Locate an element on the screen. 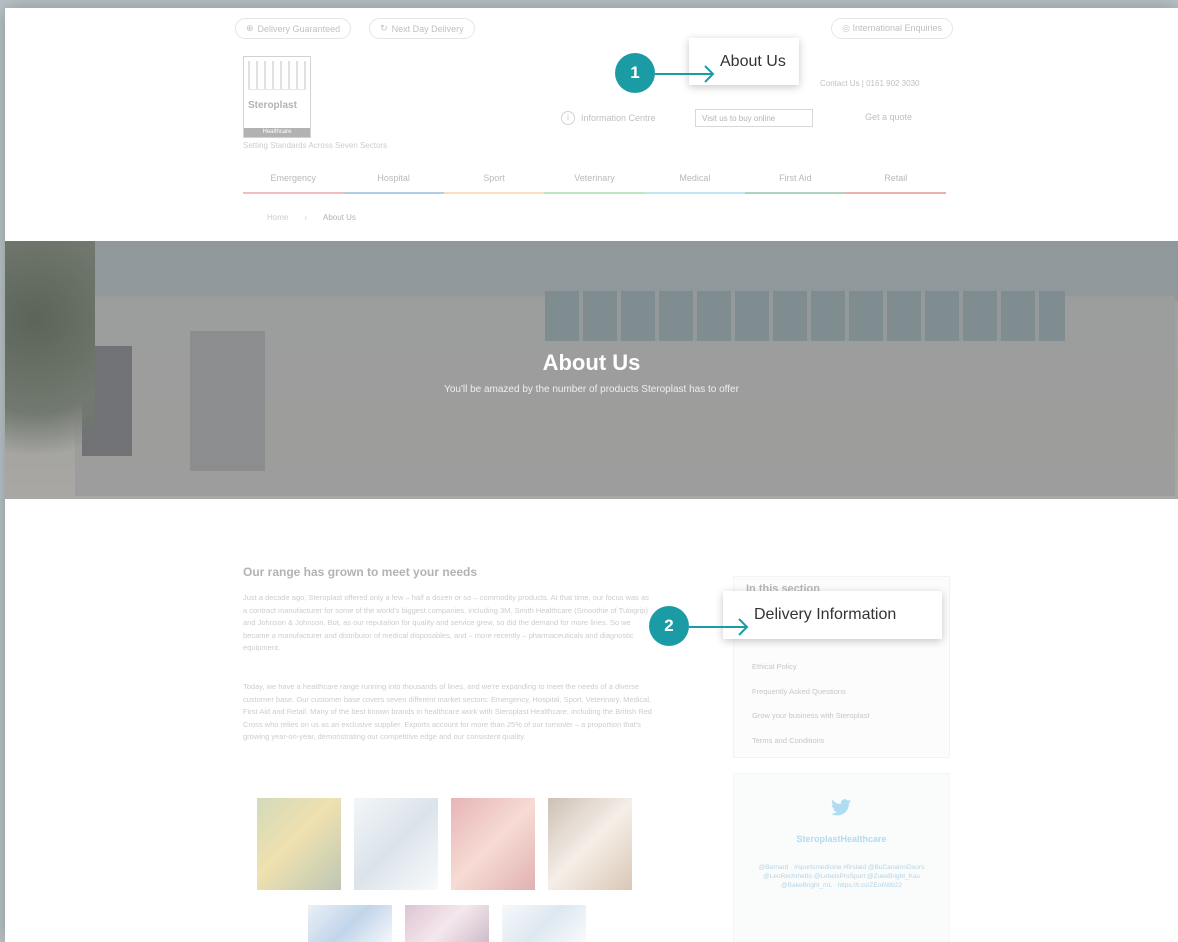 This screenshot has height=942, width=1178. sidebar-link-terms: Terms and Conditions is located at coordinates (788, 740).